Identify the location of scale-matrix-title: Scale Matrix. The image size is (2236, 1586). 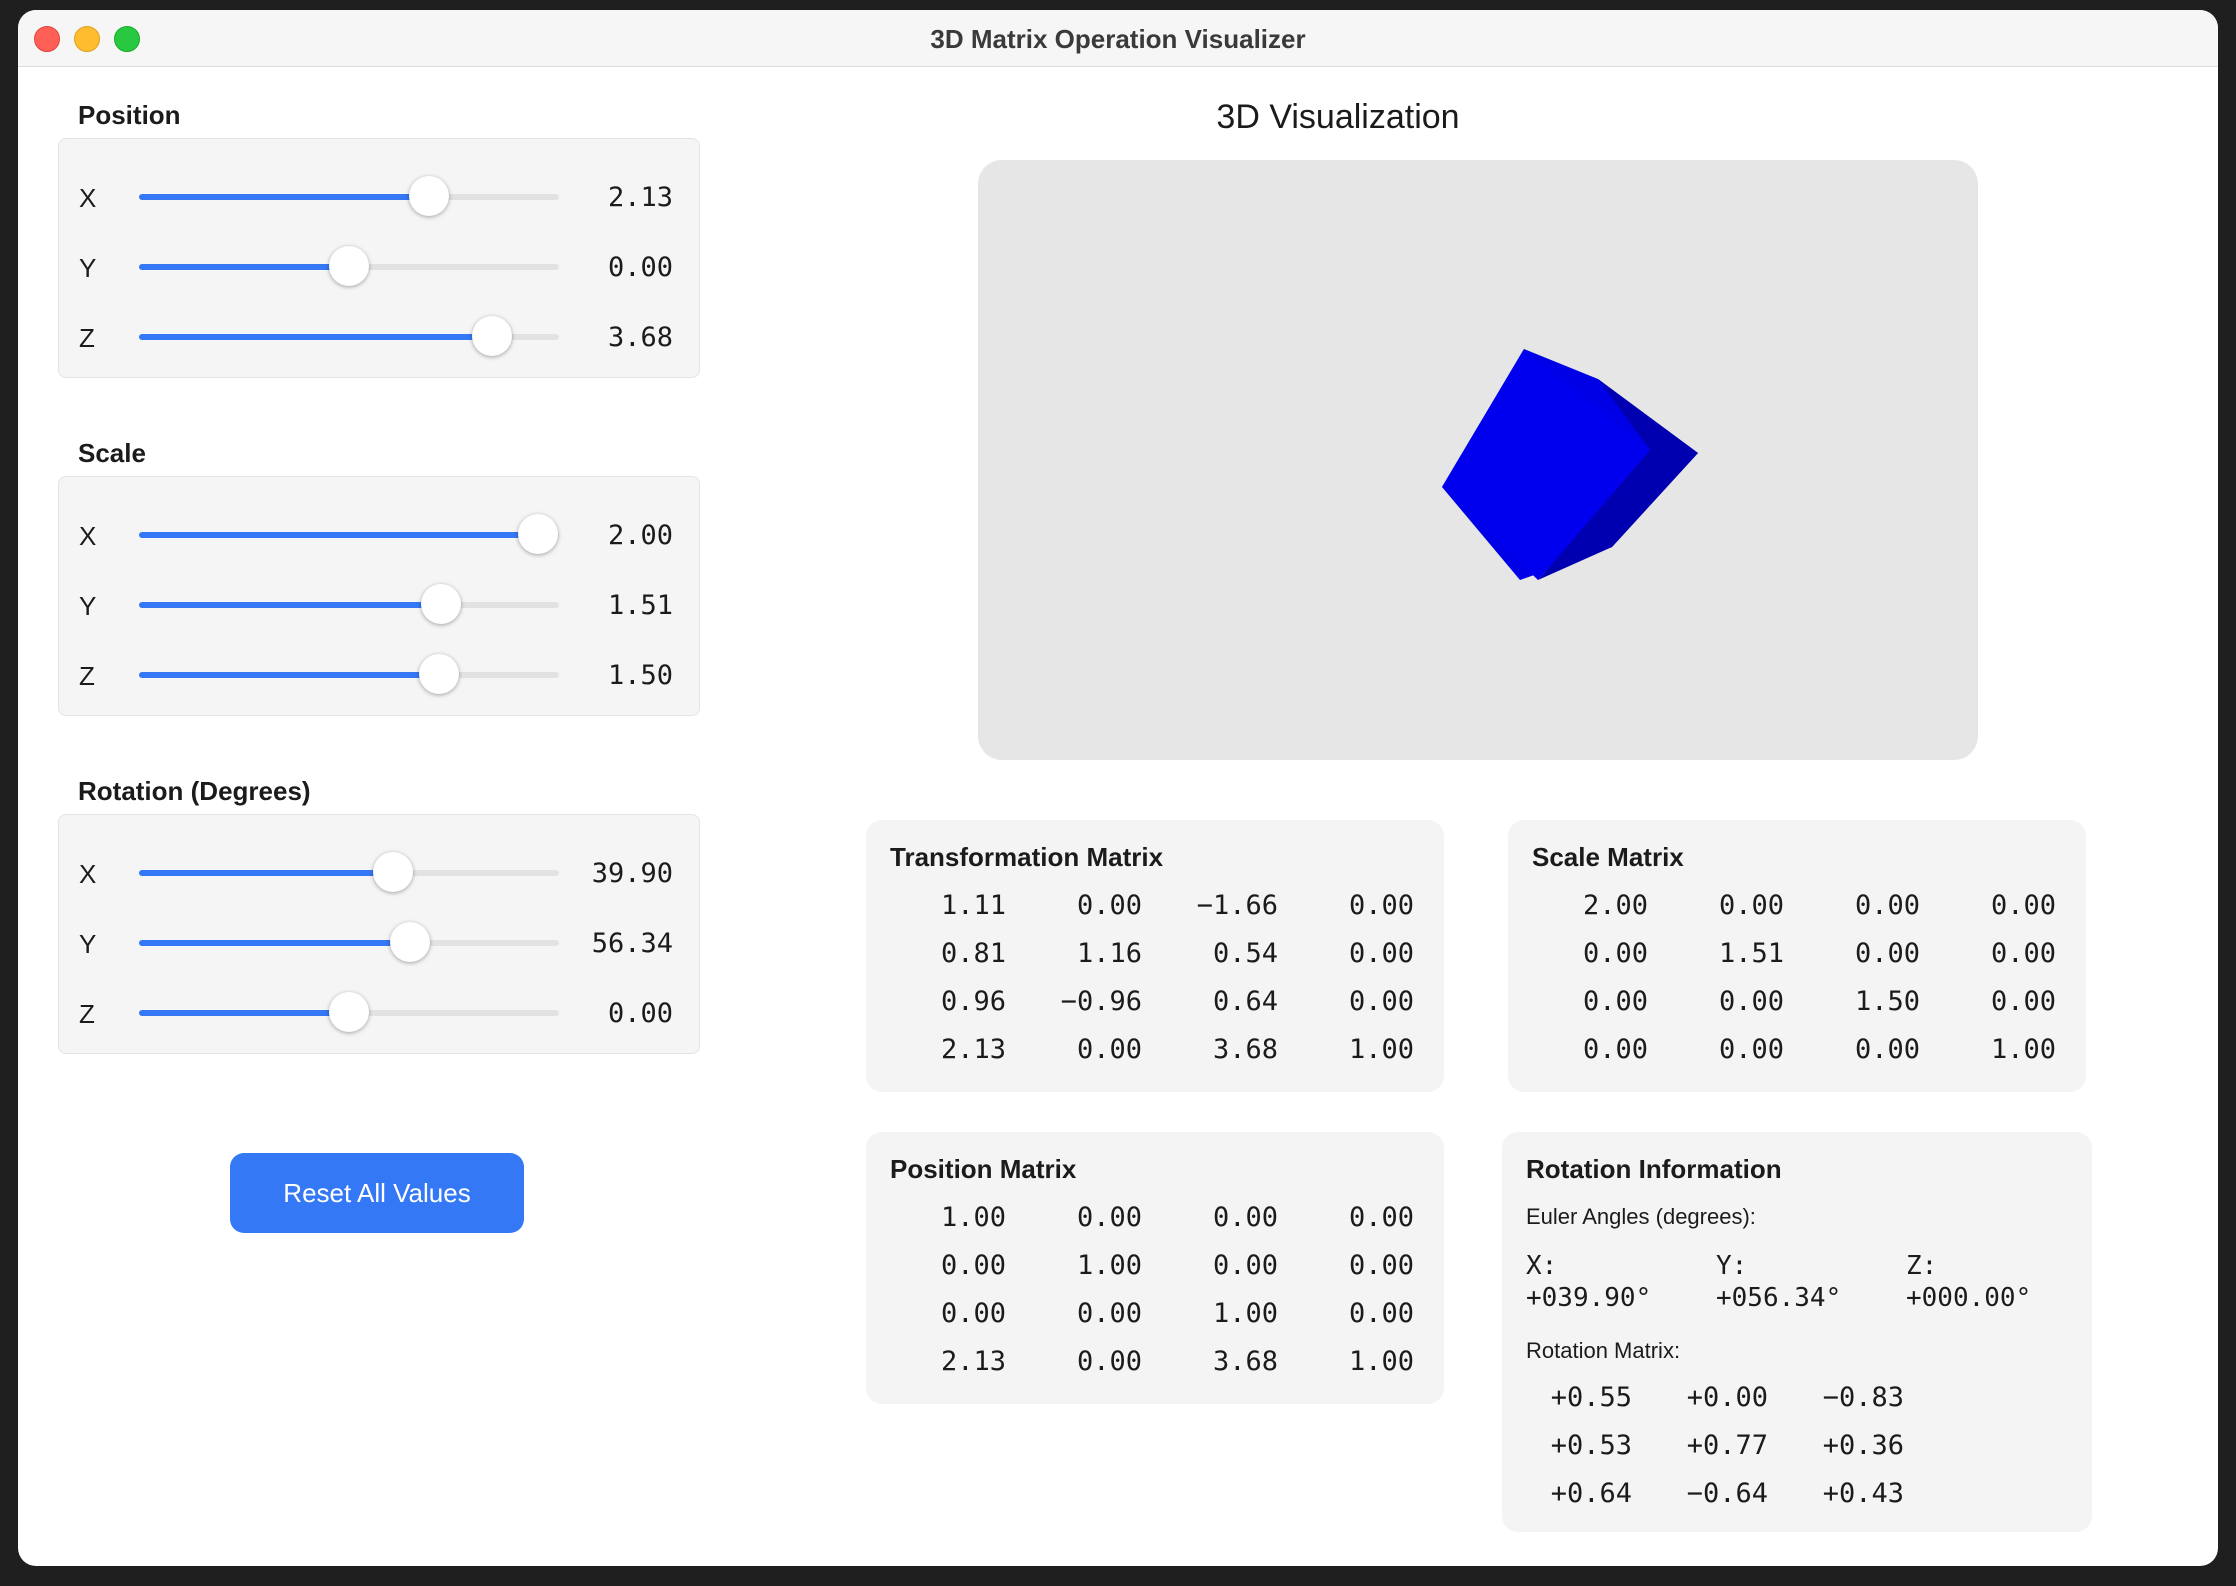
(1608, 857).